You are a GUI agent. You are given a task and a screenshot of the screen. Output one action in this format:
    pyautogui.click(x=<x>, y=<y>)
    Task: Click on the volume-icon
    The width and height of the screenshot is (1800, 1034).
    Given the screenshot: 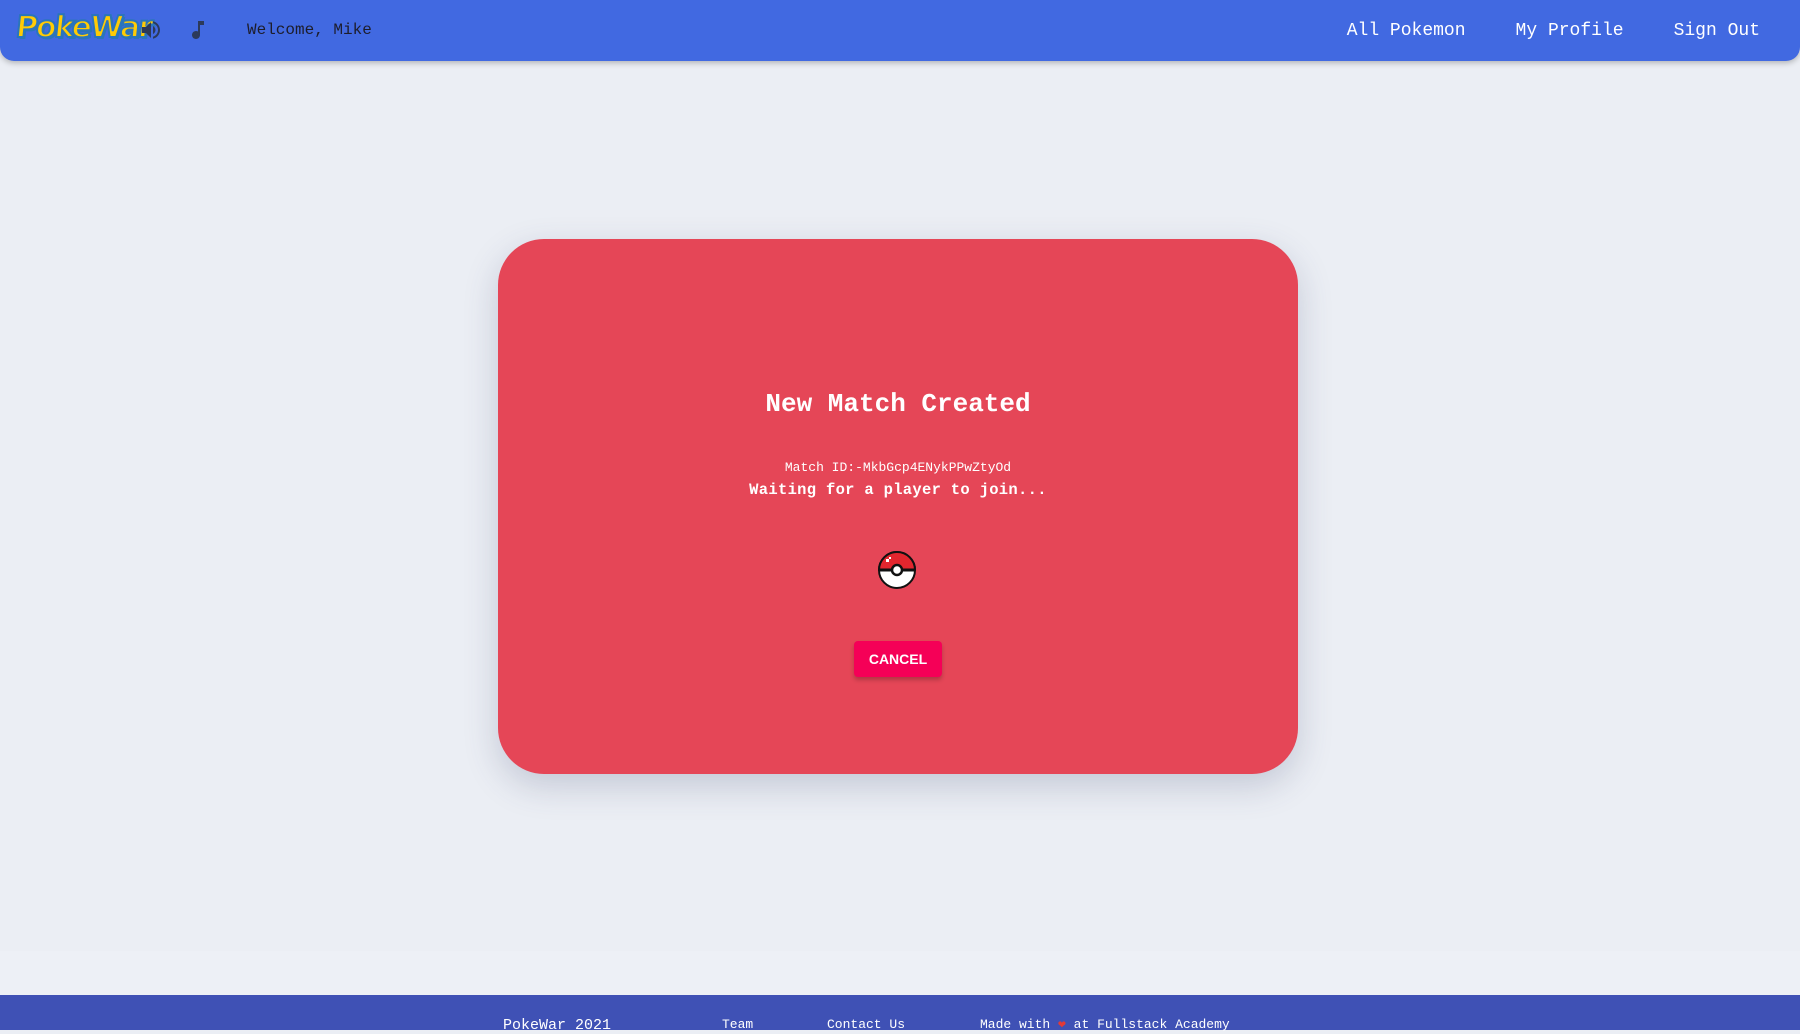 What is the action you would take?
    pyautogui.click(x=151, y=30)
    